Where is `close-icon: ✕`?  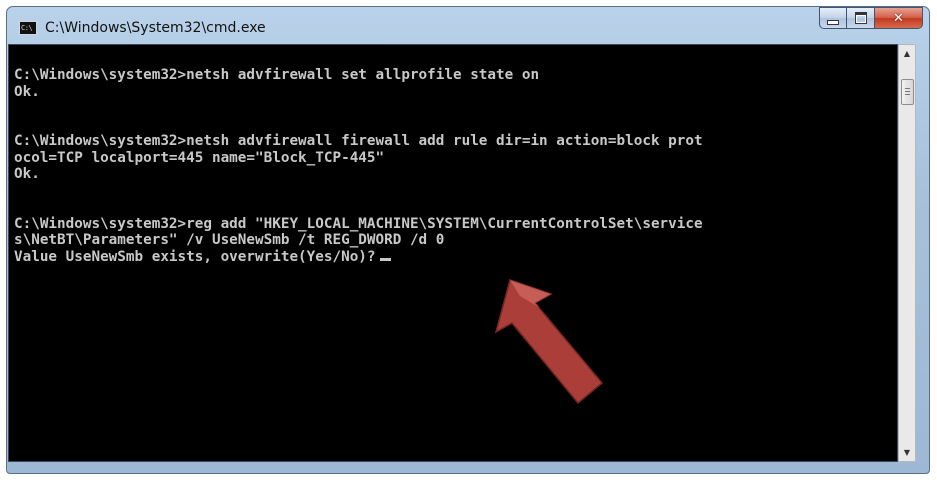
close-icon: ✕ is located at coordinates (898, 18).